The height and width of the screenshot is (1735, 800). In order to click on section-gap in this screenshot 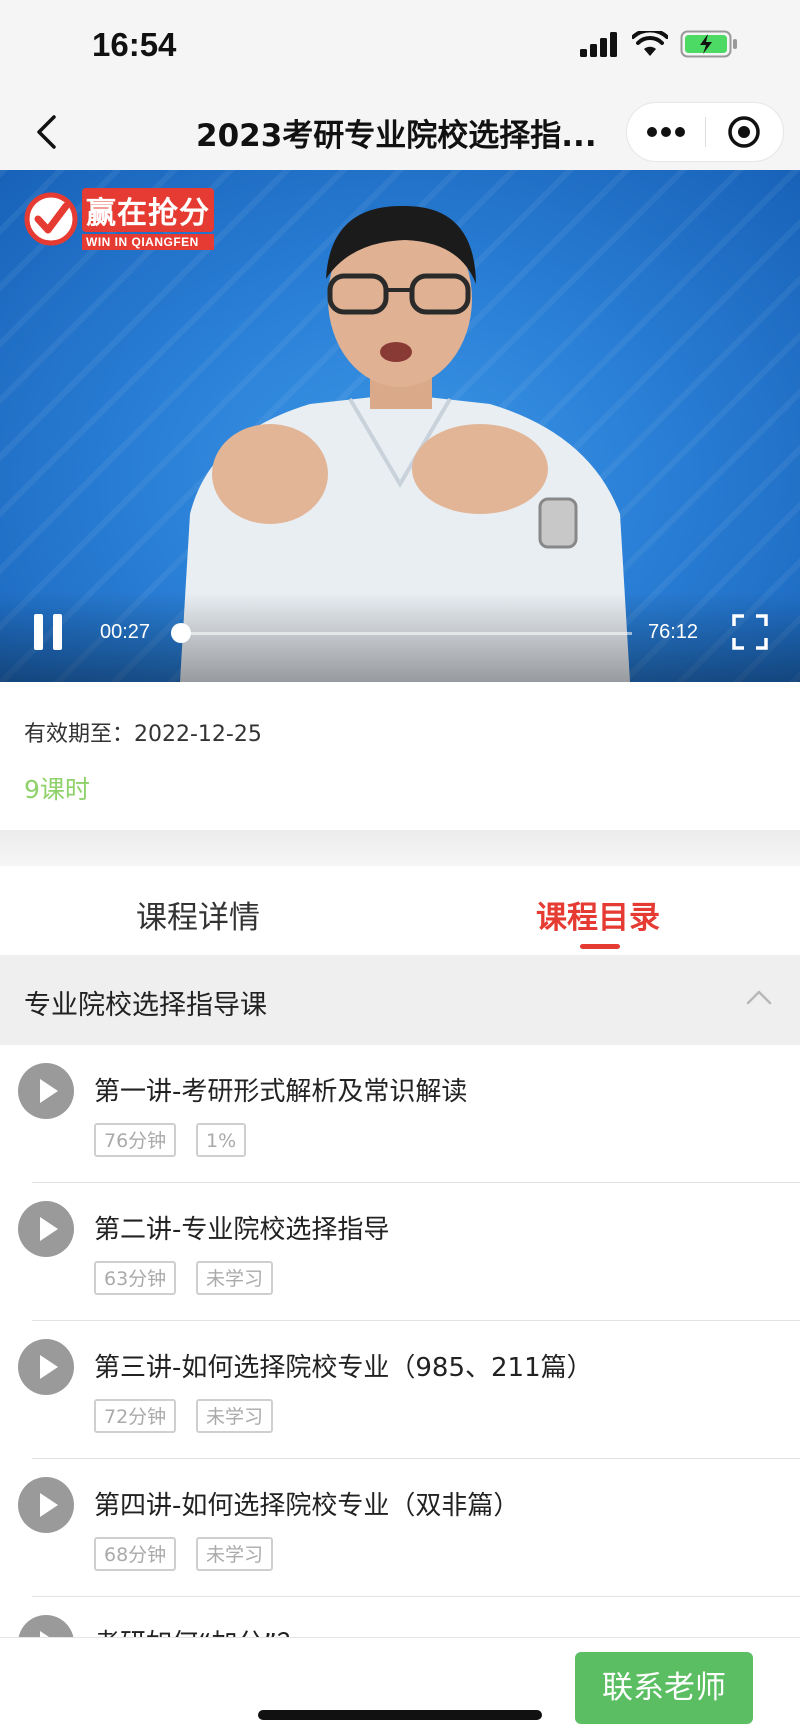, I will do `click(400, 848)`.